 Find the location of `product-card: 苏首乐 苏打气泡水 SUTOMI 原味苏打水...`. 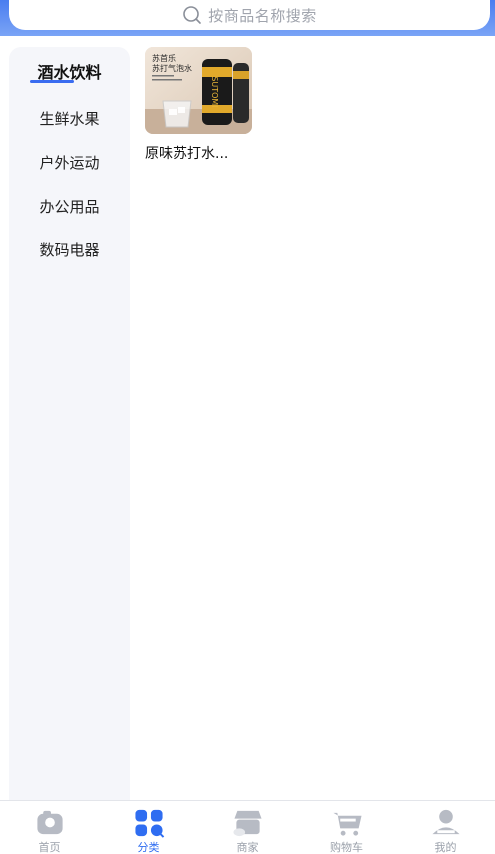

product-card: 苏首乐 苏打气泡水 SUTOMI 原味苏打水... is located at coordinates (200, 105).